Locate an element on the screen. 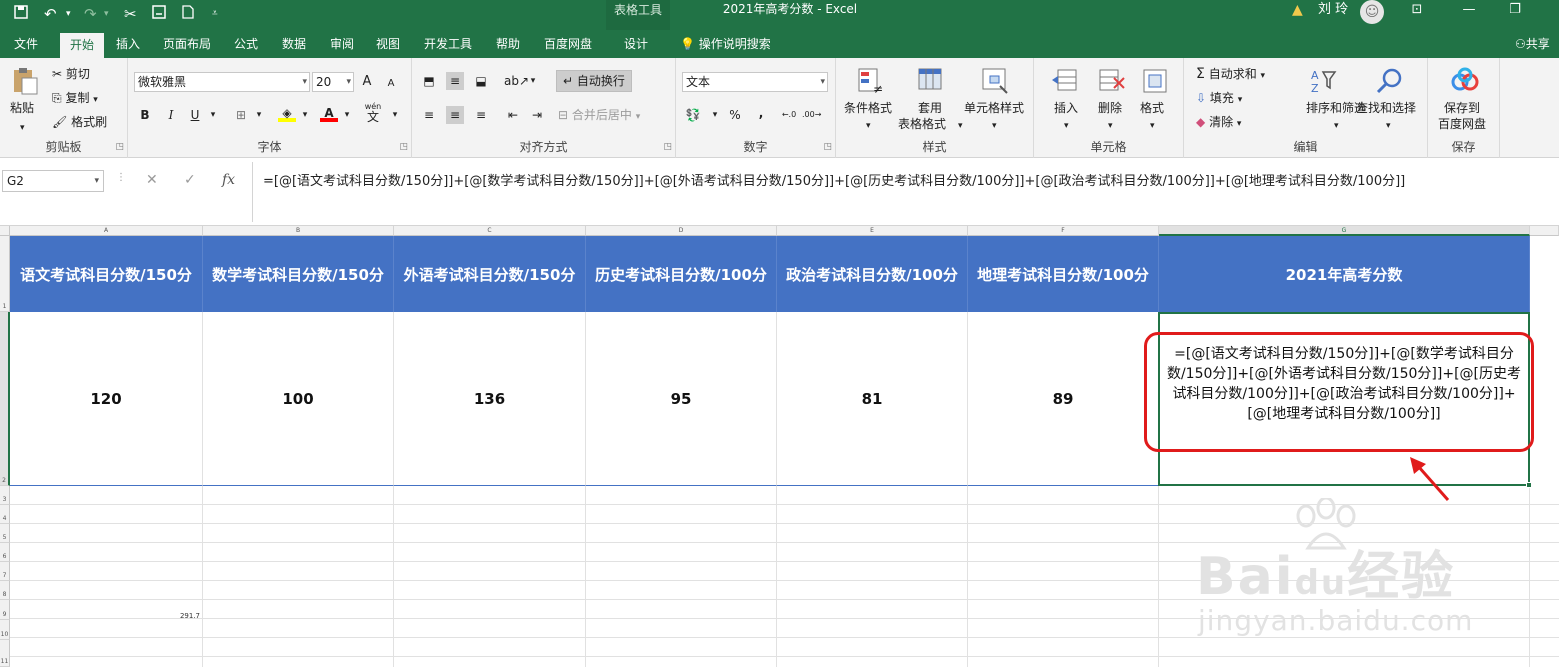 The height and width of the screenshot is (667, 1559). table-header-history: 历史考试科目分数/100分 is located at coordinates (681, 274).